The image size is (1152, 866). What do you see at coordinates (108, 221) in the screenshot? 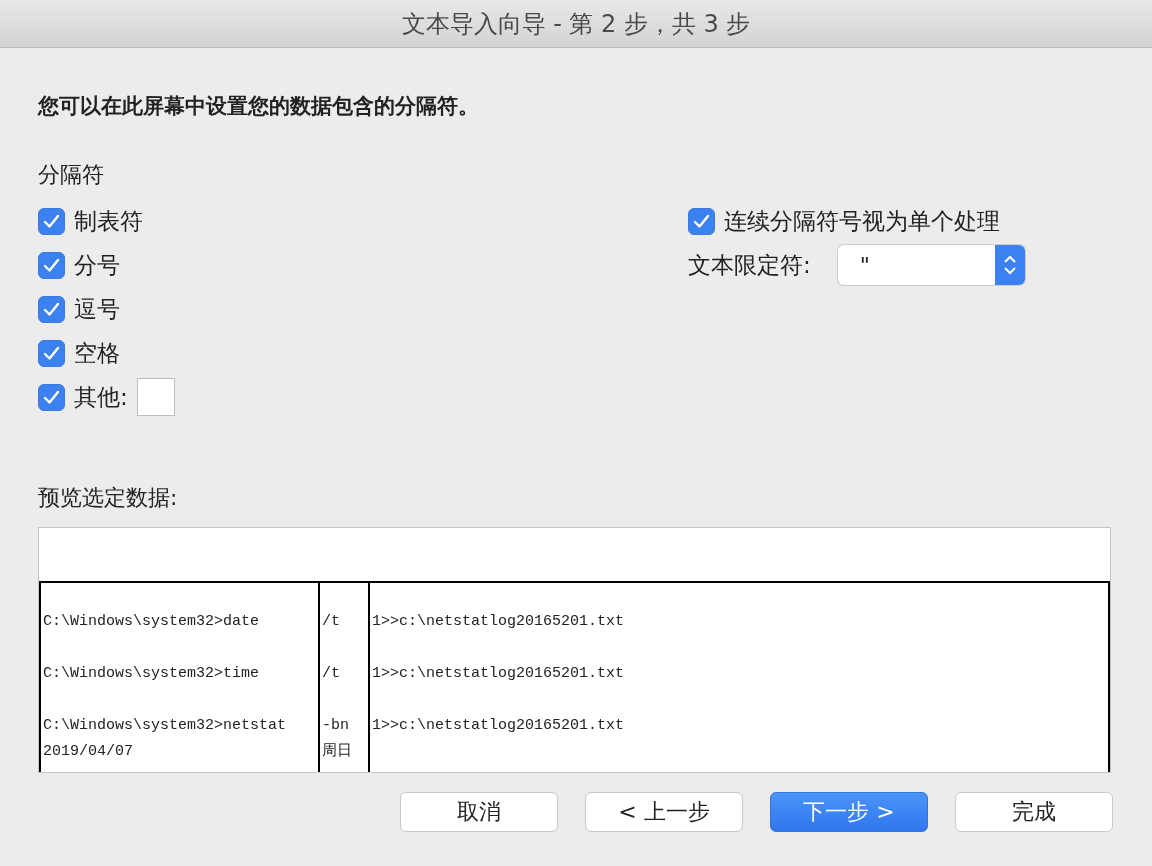
I see `checkbox-label: 制表符` at bounding box center [108, 221].